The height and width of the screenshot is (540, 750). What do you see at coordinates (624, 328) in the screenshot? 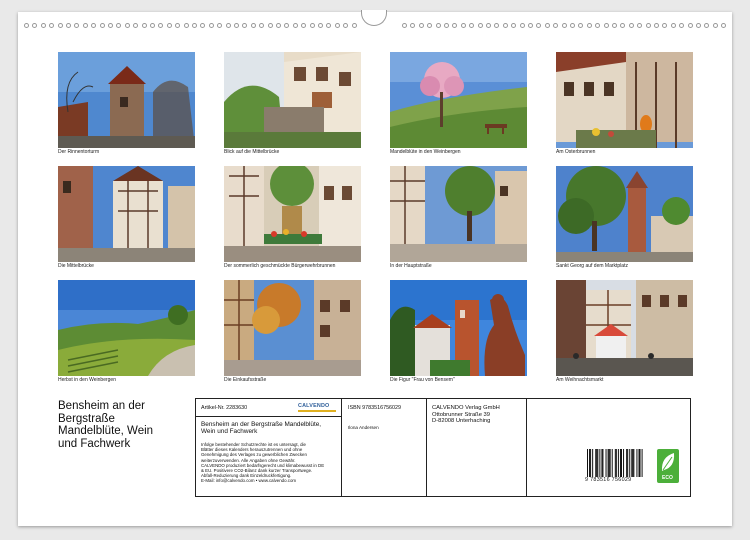
I see `photo-weihnachtsmarkt` at bounding box center [624, 328].